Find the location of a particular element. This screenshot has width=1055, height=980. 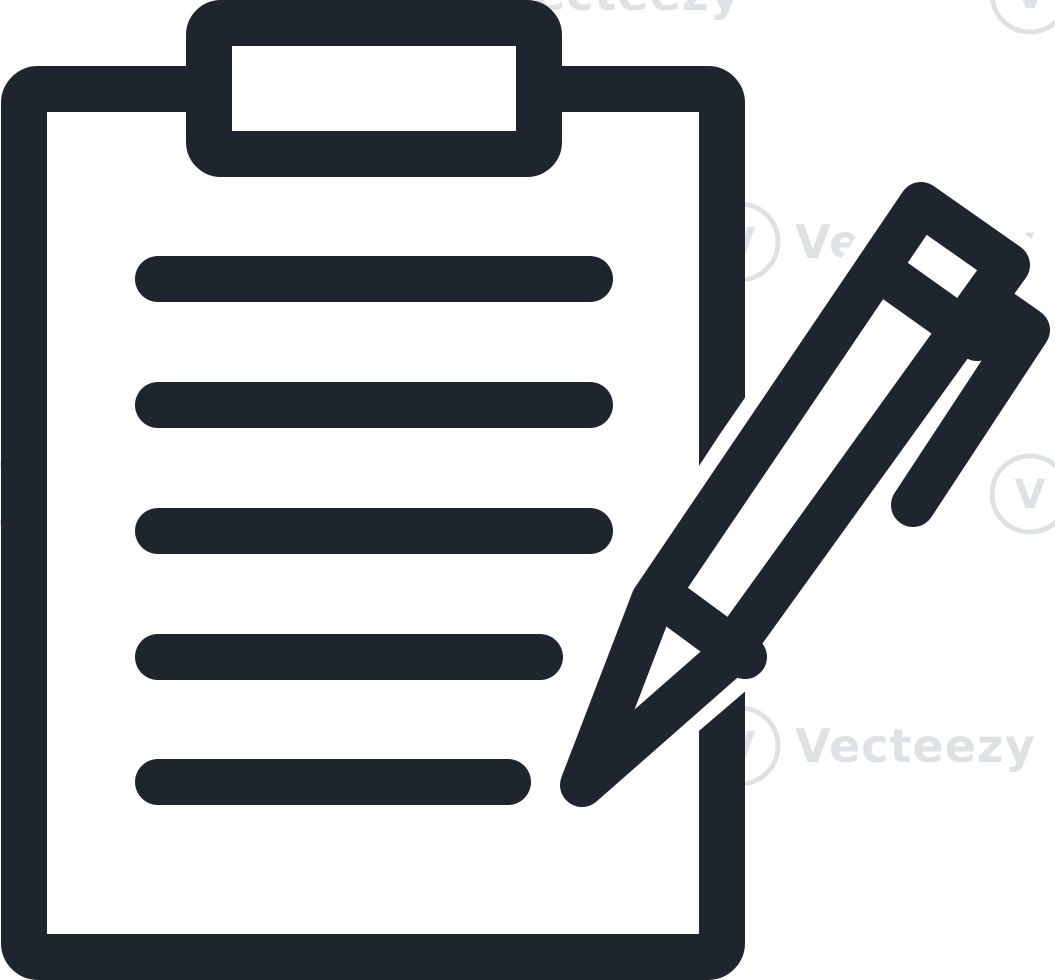

clipboard-clip is located at coordinates (374, 88).